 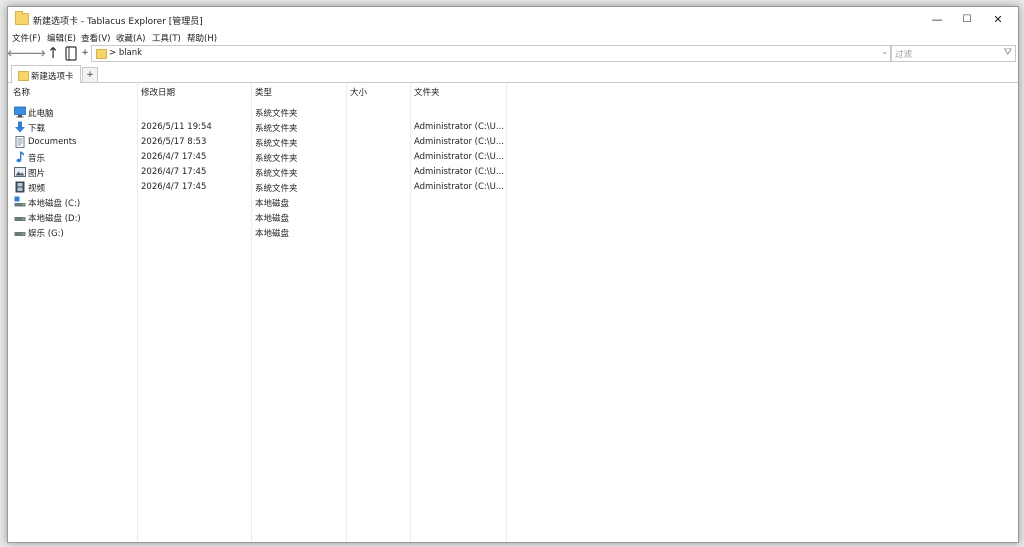 What do you see at coordinates (513, 232) in the screenshot?
I see `list-item: 娱乐 (G:) 本地磁盘` at bounding box center [513, 232].